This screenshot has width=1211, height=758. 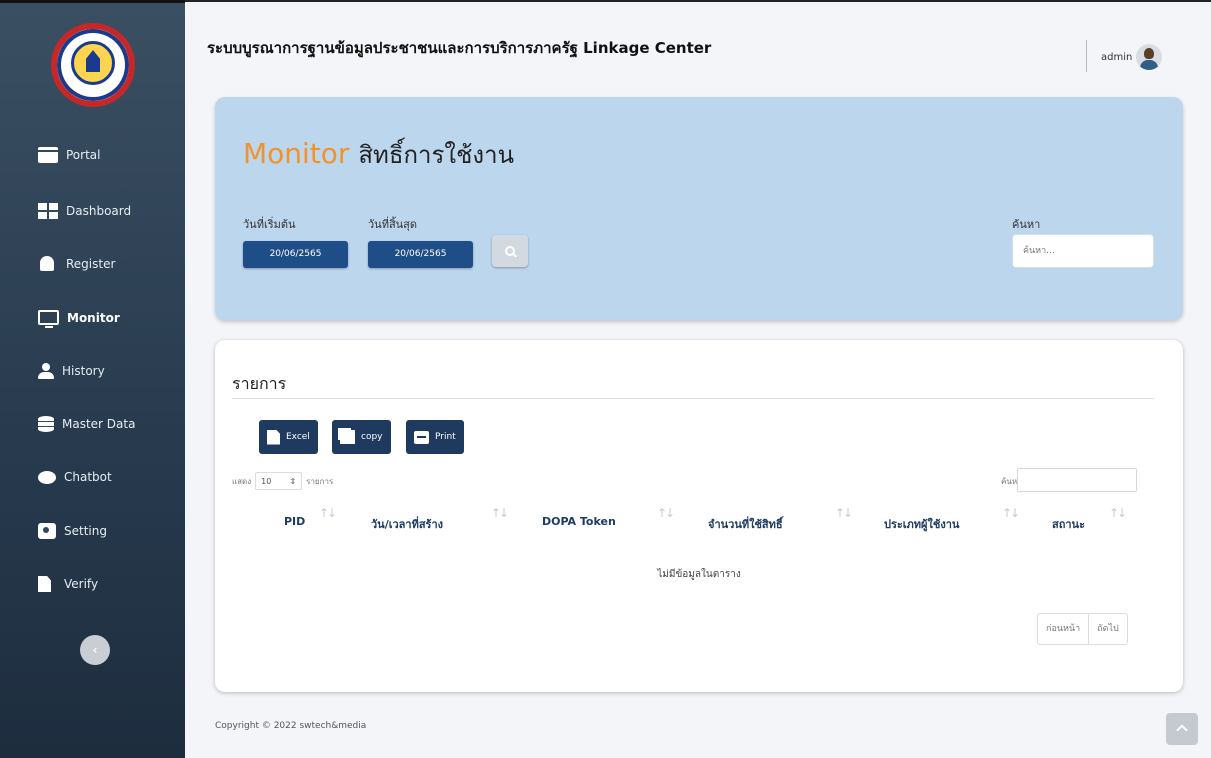 What do you see at coordinates (579, 521) in the screenshot?
I see `column-header-dopa-token: DOPA Token` at bounding box center [579, 521].